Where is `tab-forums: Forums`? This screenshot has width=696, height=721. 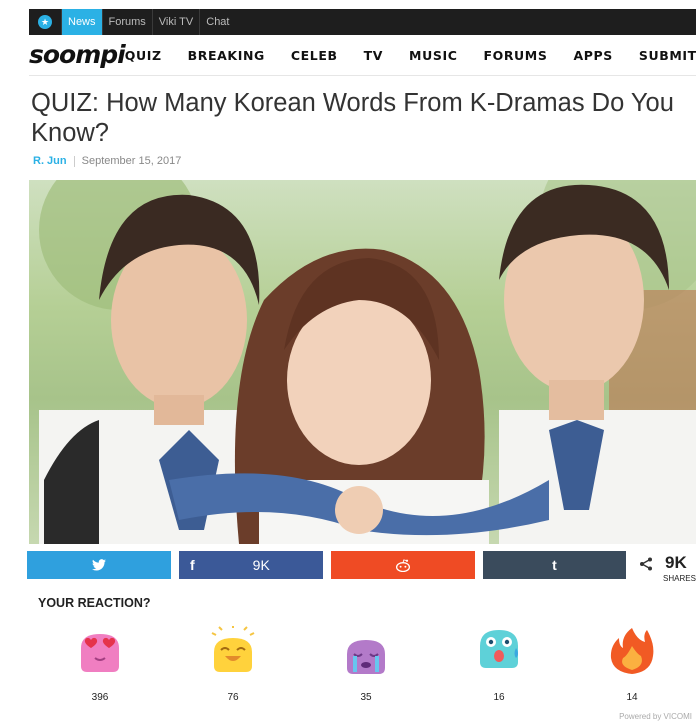
tab-forums: Forums is located at coordinates (126, 22).